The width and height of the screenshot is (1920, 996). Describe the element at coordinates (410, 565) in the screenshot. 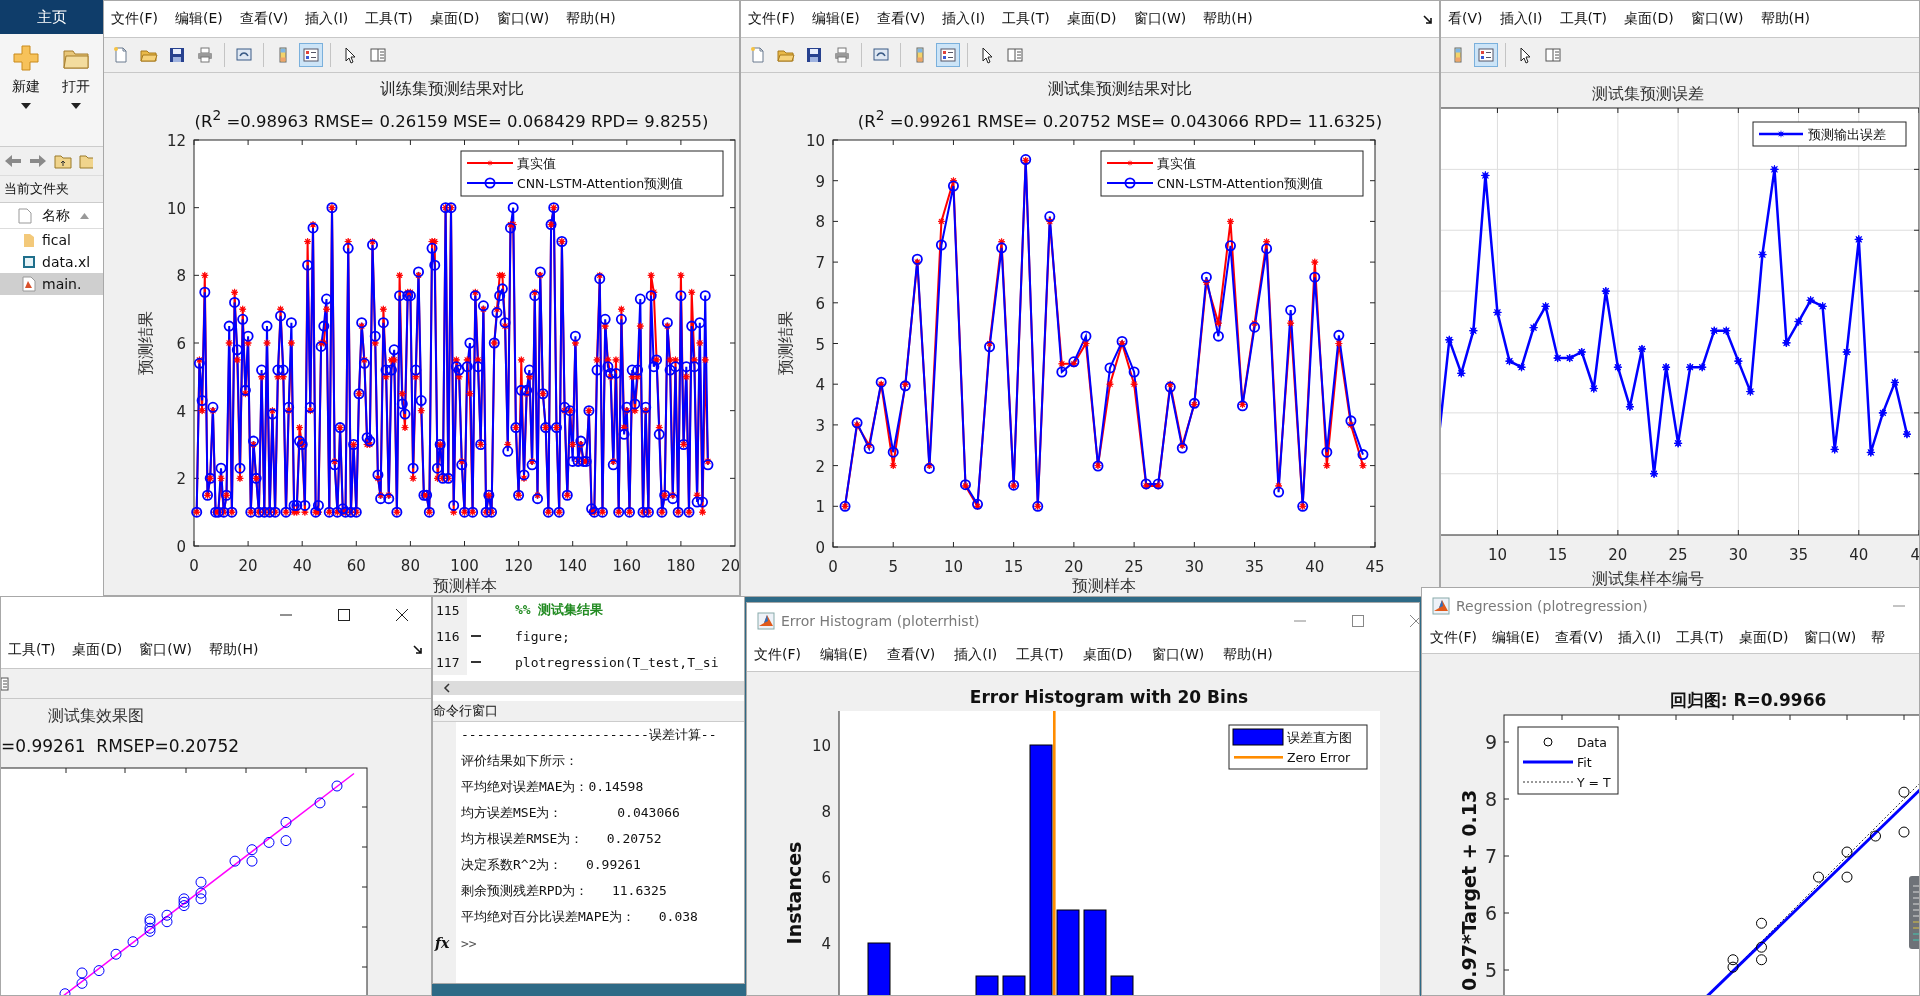

I see `tick-label: 80` at that location.